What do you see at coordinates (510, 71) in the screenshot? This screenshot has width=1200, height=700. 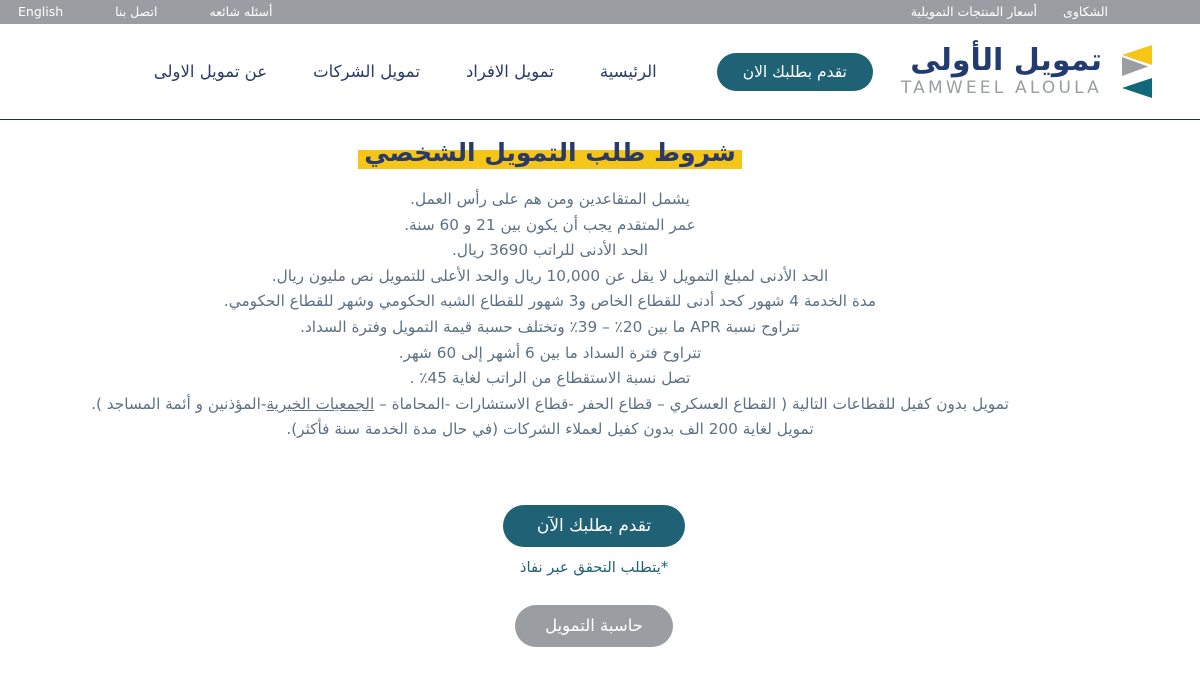 I see `nav-item-personal-finance: تمويل الافراد` at bounding box center [510, 71].